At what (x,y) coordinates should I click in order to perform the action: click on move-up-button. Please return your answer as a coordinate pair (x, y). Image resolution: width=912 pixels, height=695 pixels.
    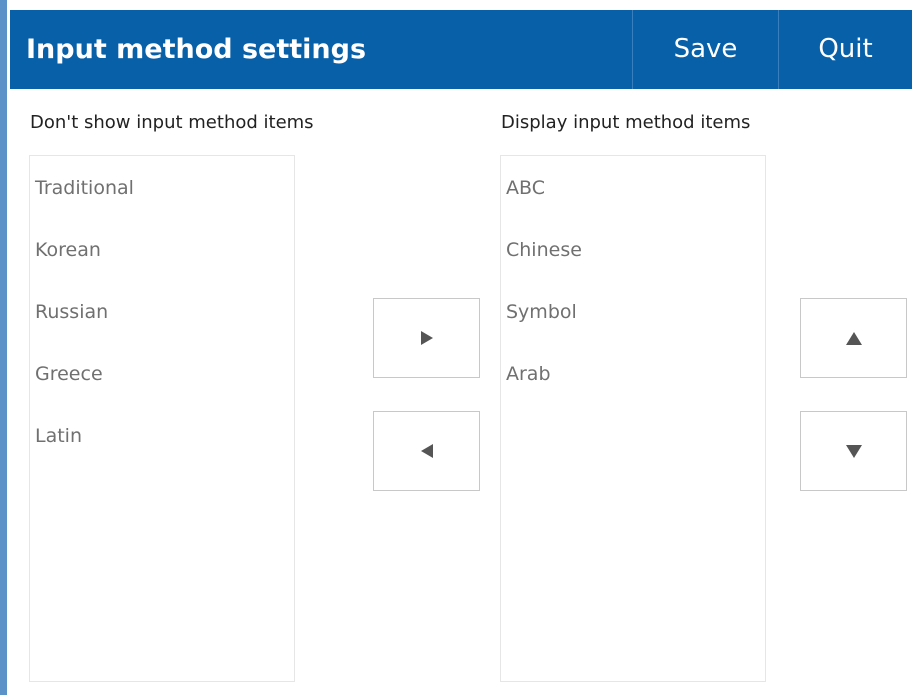
    Looking at the image, I should click on (853, 338).